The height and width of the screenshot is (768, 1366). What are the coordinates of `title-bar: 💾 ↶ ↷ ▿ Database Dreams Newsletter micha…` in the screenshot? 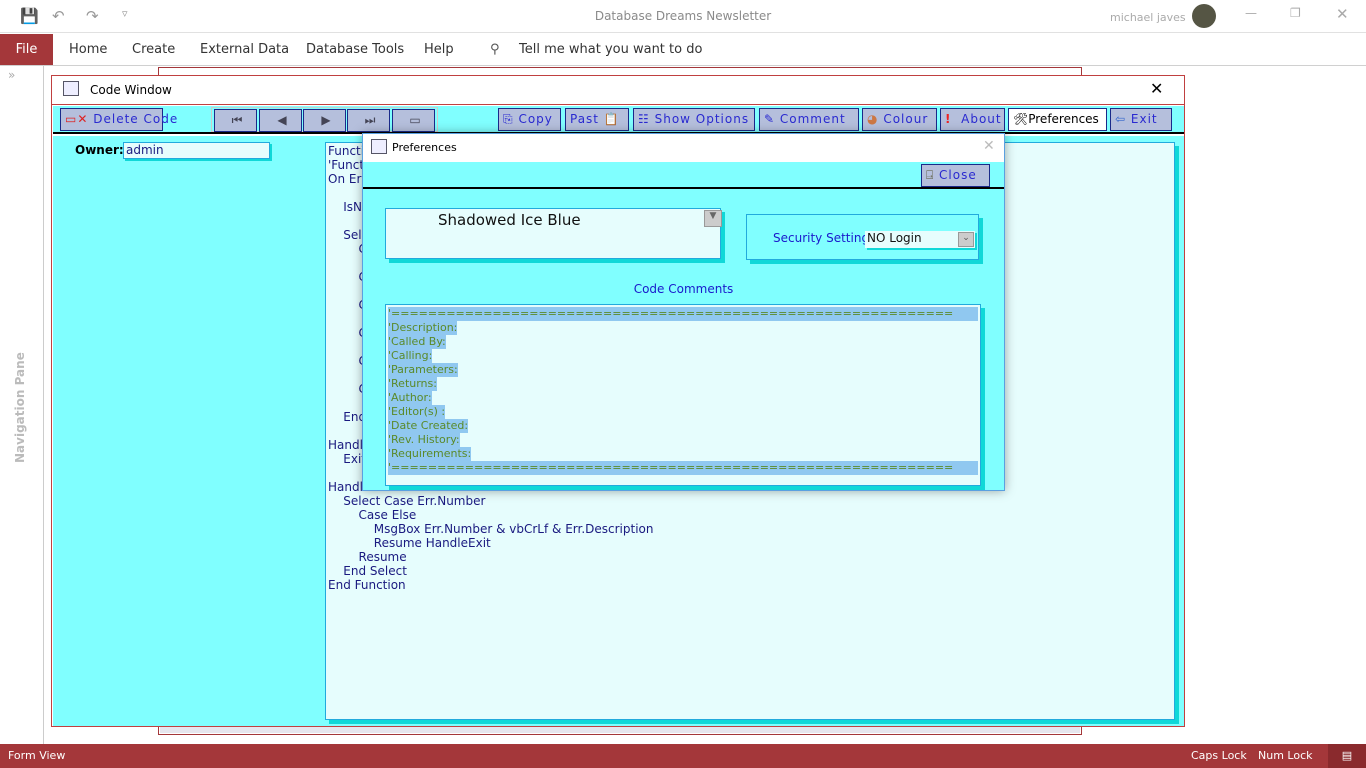 It's located at (683, 16).